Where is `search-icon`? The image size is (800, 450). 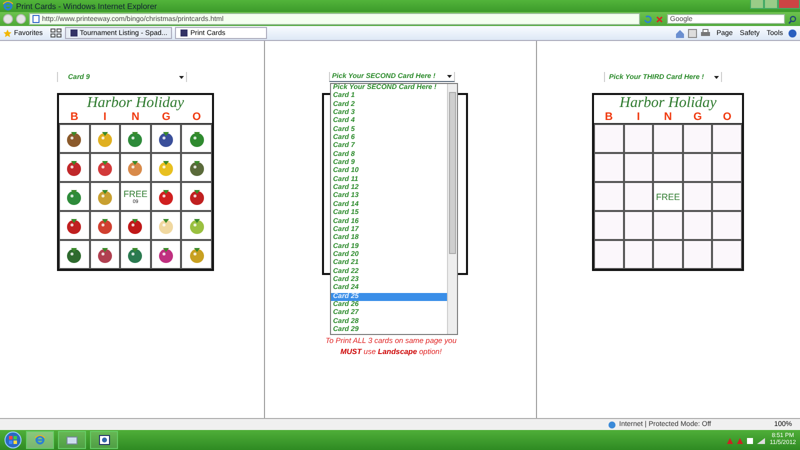
search-icon is located at coordinates (792, 19).